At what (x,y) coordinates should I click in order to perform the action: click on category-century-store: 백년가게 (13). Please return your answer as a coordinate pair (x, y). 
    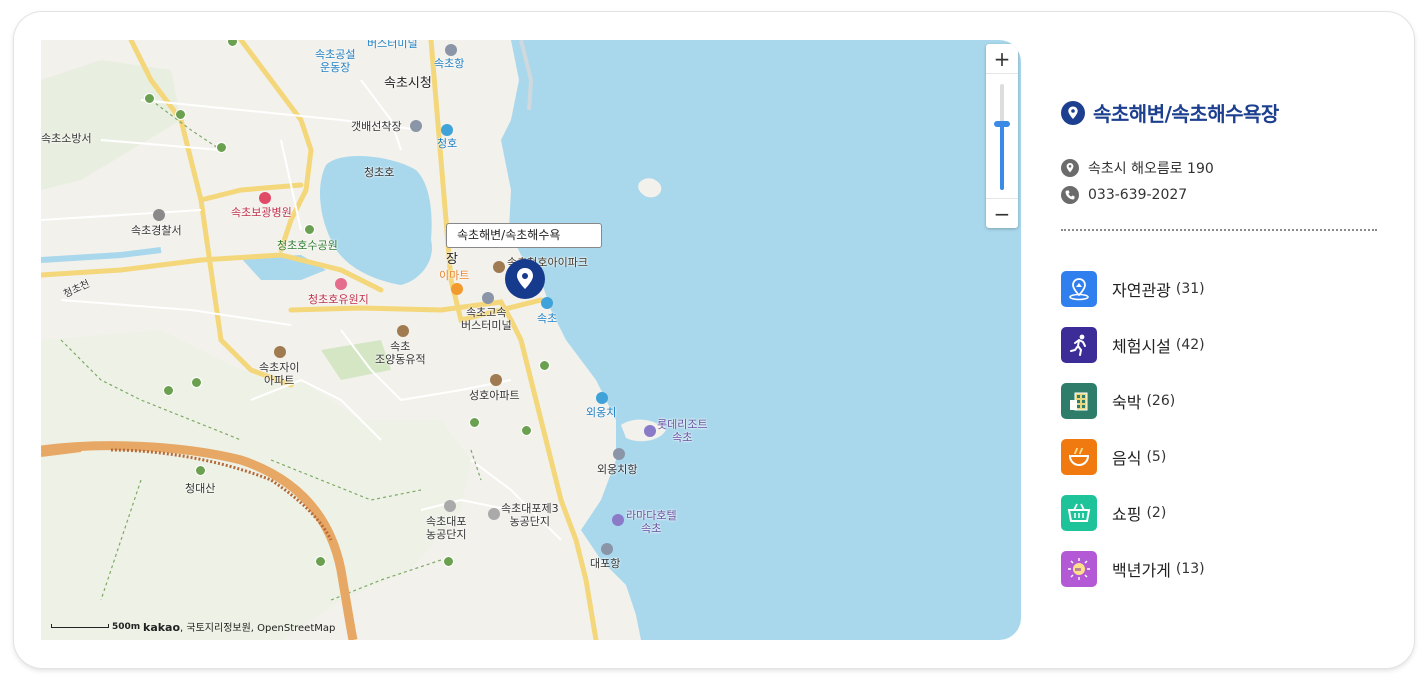
    Looking at the image, I should click on (1133, 569).